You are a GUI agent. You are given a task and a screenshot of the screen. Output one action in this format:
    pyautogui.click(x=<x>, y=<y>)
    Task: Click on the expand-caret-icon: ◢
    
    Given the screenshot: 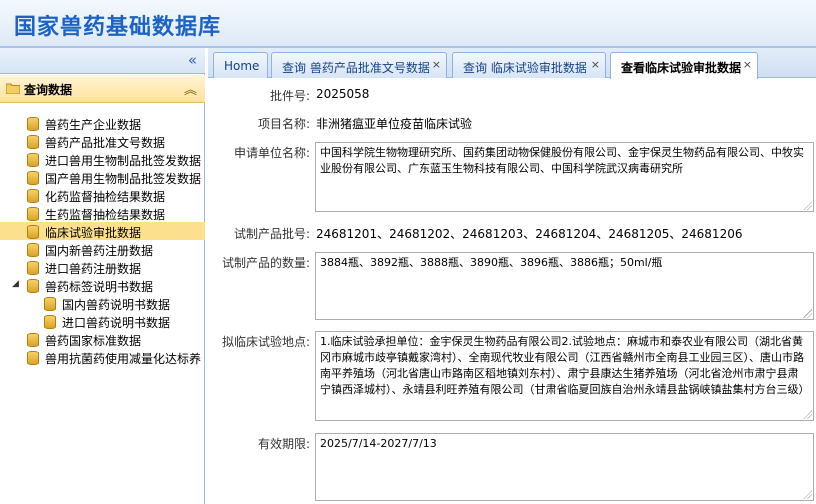 What is the action you would take?
    pyautogui.click(x=15, y=284)
    